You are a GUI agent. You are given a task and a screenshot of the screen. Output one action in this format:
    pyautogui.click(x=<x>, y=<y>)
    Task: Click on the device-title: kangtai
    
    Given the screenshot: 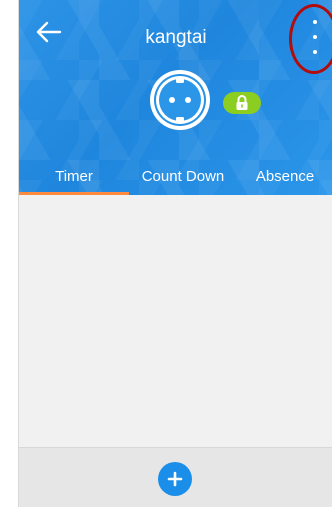 What is the action you would take?
    pyautogui.click(x=176, y=37)
    